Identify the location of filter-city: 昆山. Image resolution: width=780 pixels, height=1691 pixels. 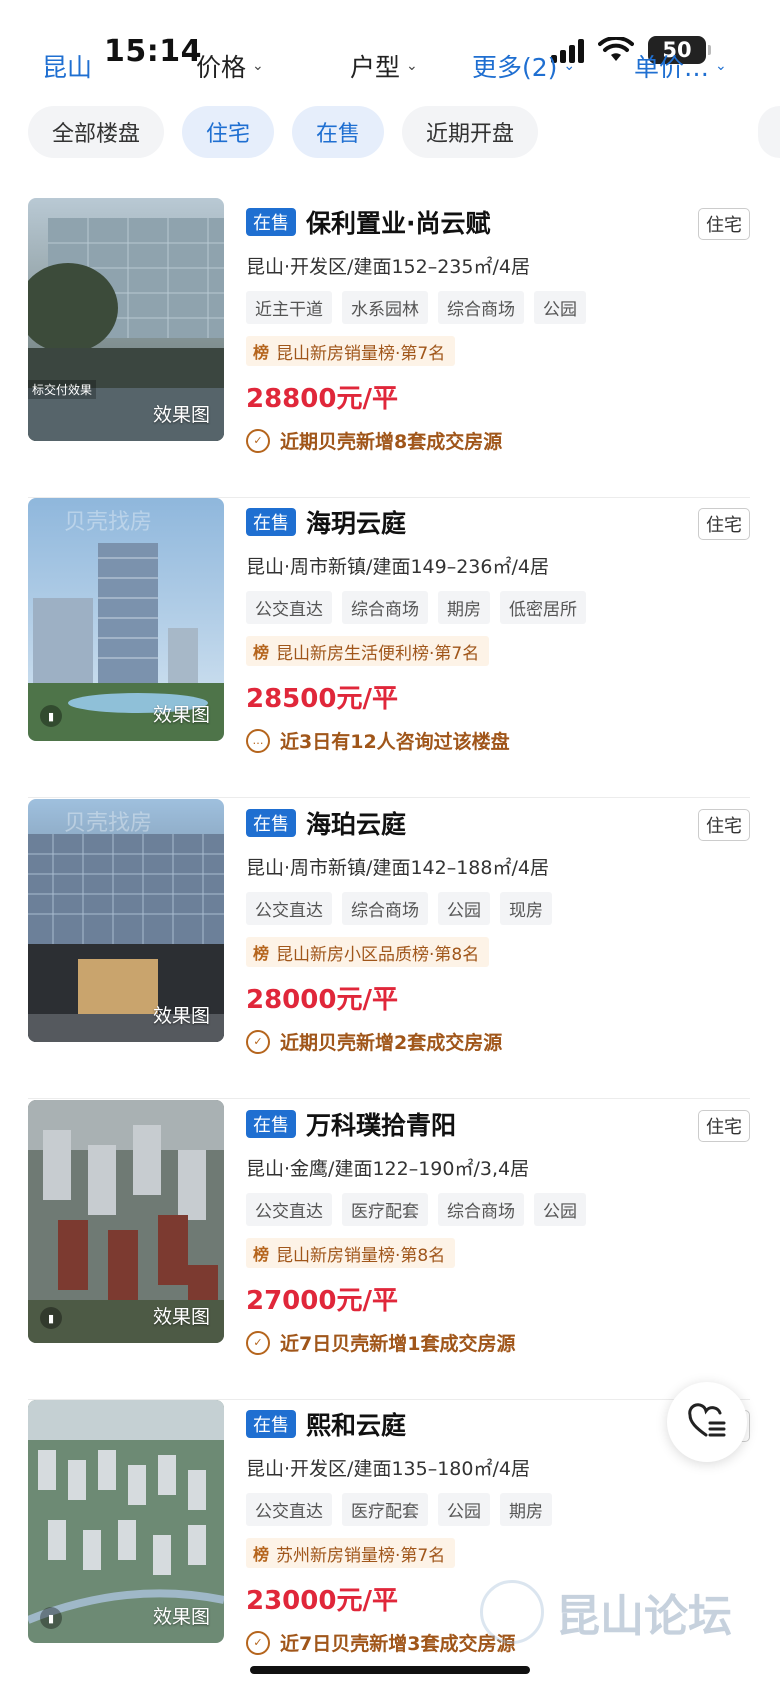
(67, 66).